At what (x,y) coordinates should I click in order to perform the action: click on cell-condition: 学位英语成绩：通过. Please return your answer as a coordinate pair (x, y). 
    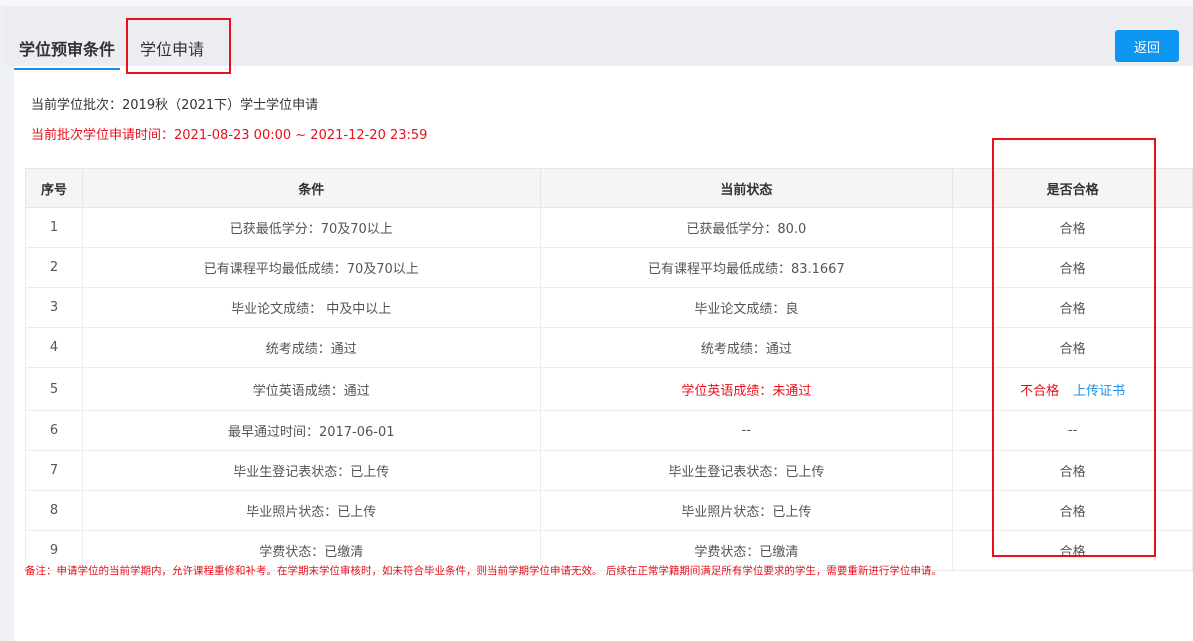
    Looking at the image, I should click on (311, 389).